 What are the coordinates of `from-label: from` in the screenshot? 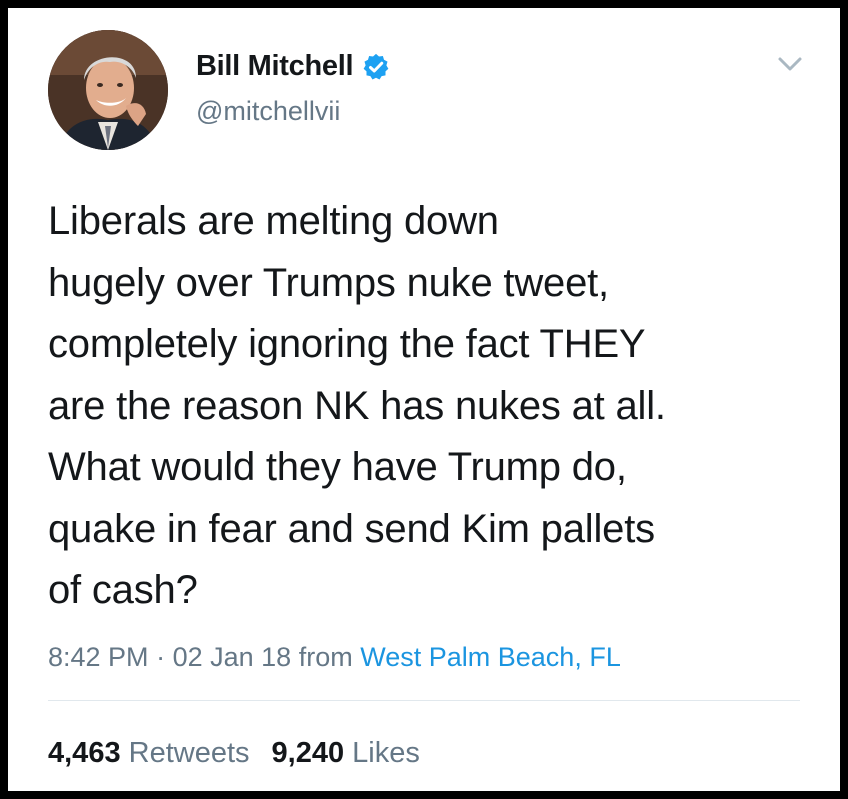 It's located at (325, 657).